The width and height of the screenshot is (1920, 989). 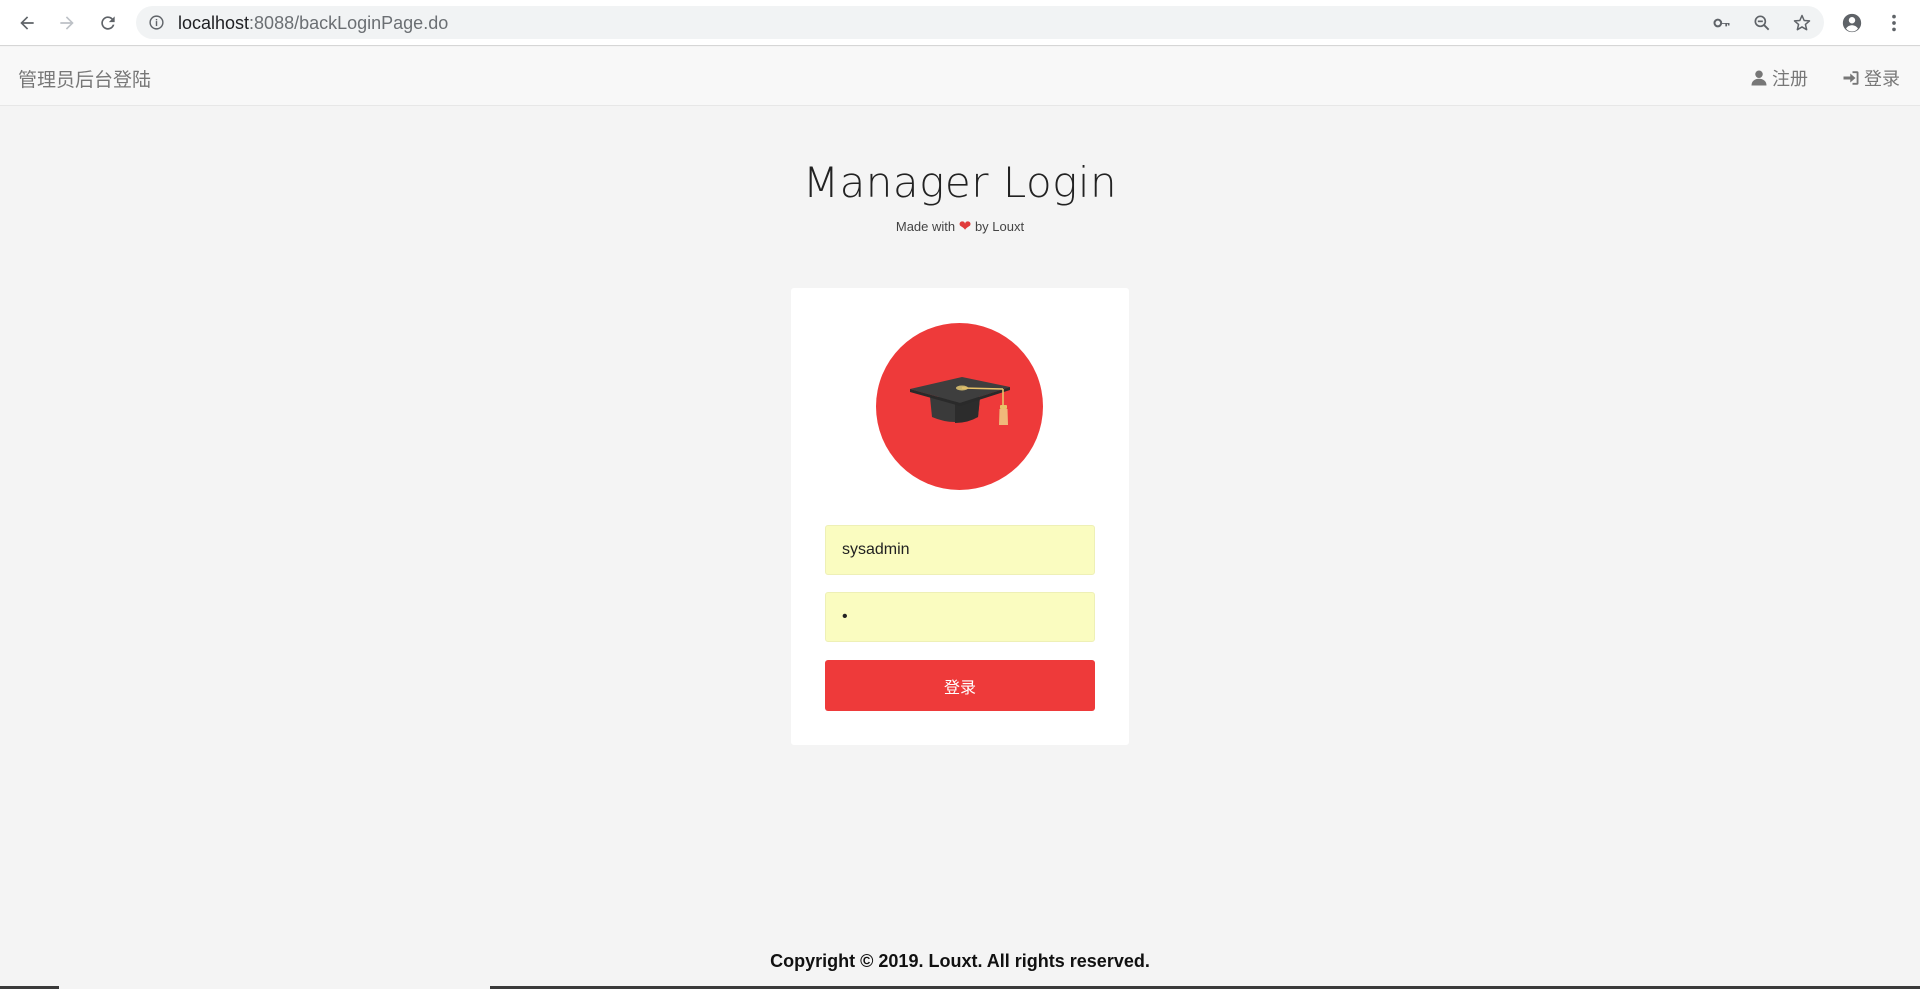 What do you see at coordinates (960, 76) in the screenshot?
I see `app-navbar: 管理员后台登陆 注册 登录` at bounding box center [960, 76].